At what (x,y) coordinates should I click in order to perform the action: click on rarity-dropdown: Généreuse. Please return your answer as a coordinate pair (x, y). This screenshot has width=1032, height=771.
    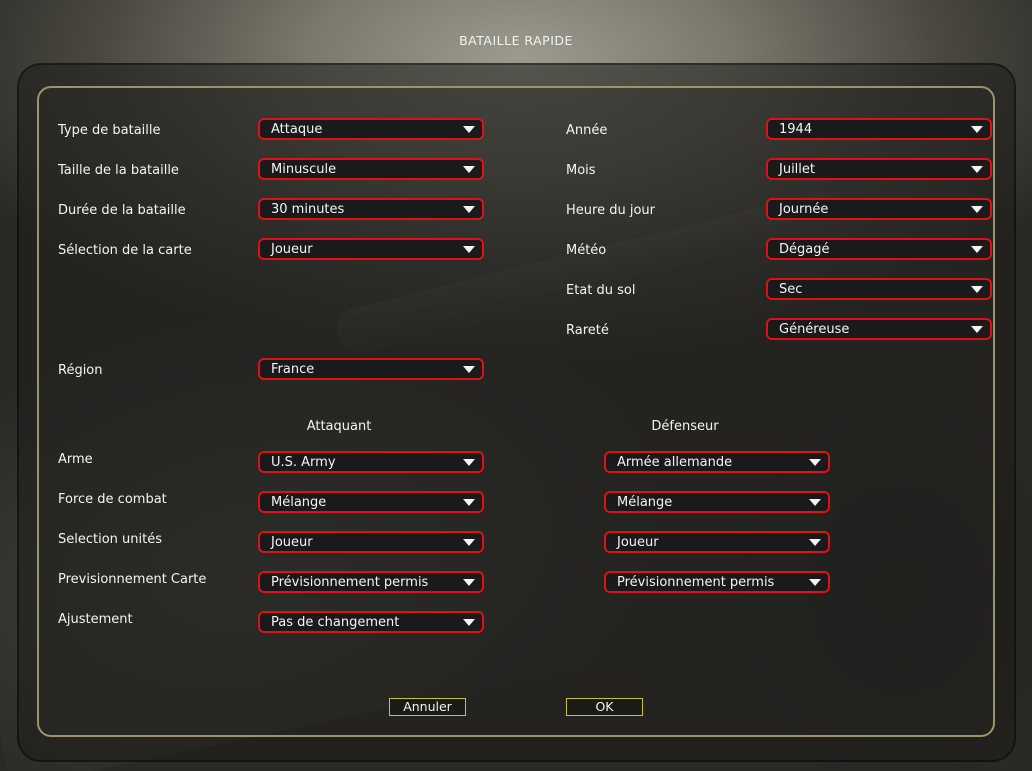
    Looking at the image, I should click on (879, 329).